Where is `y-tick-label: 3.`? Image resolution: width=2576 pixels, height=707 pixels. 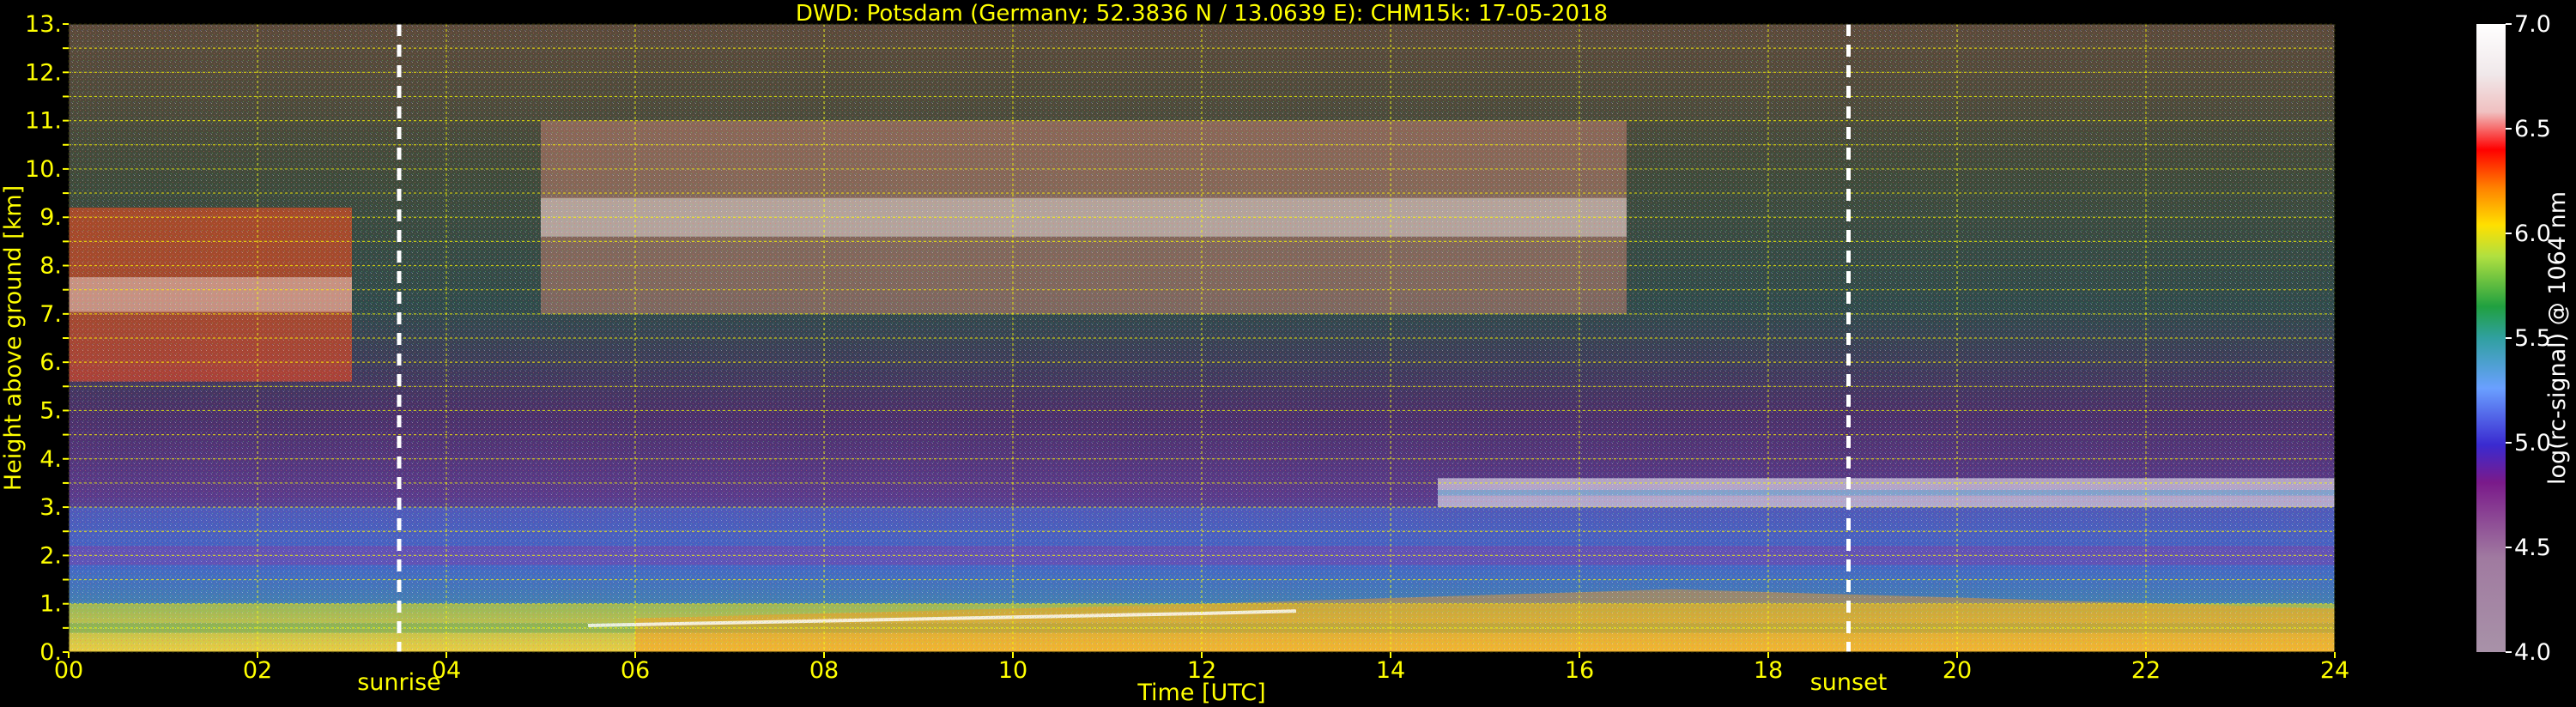 y-tick-label: 3. is located at coordinates (50, 508).